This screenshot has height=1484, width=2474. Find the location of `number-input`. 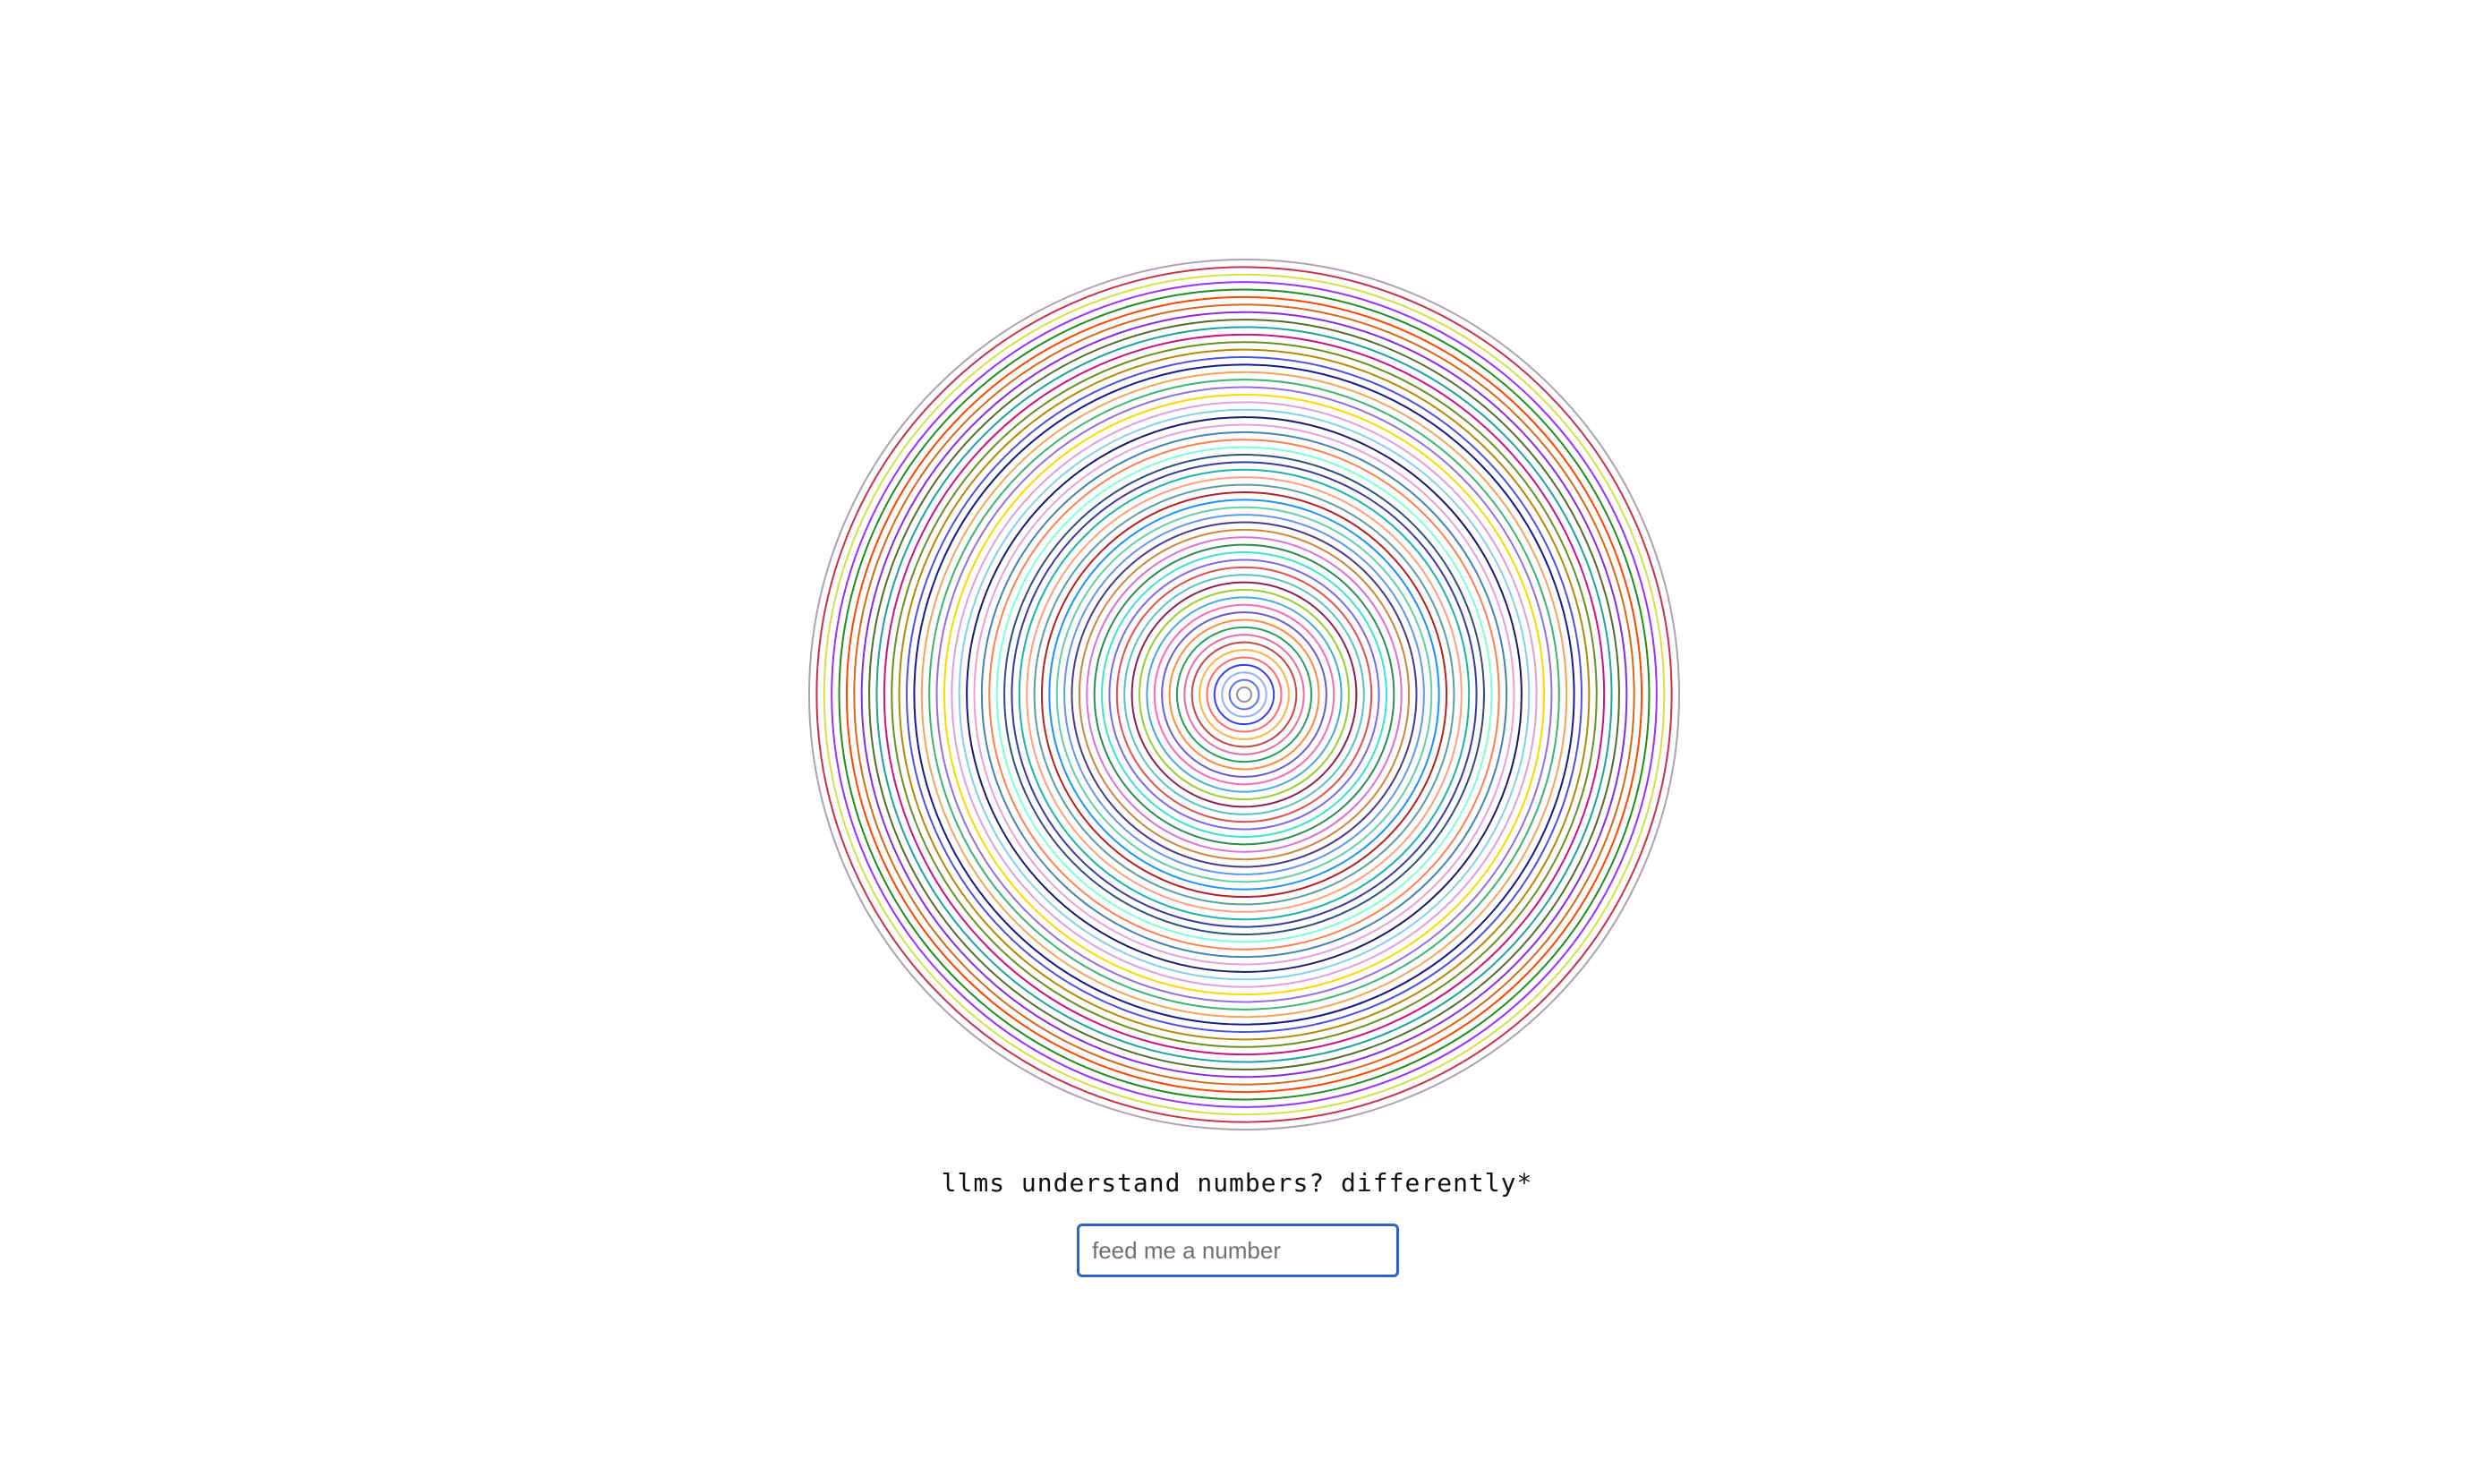

number-input is located at coordinates (1238, 1250).